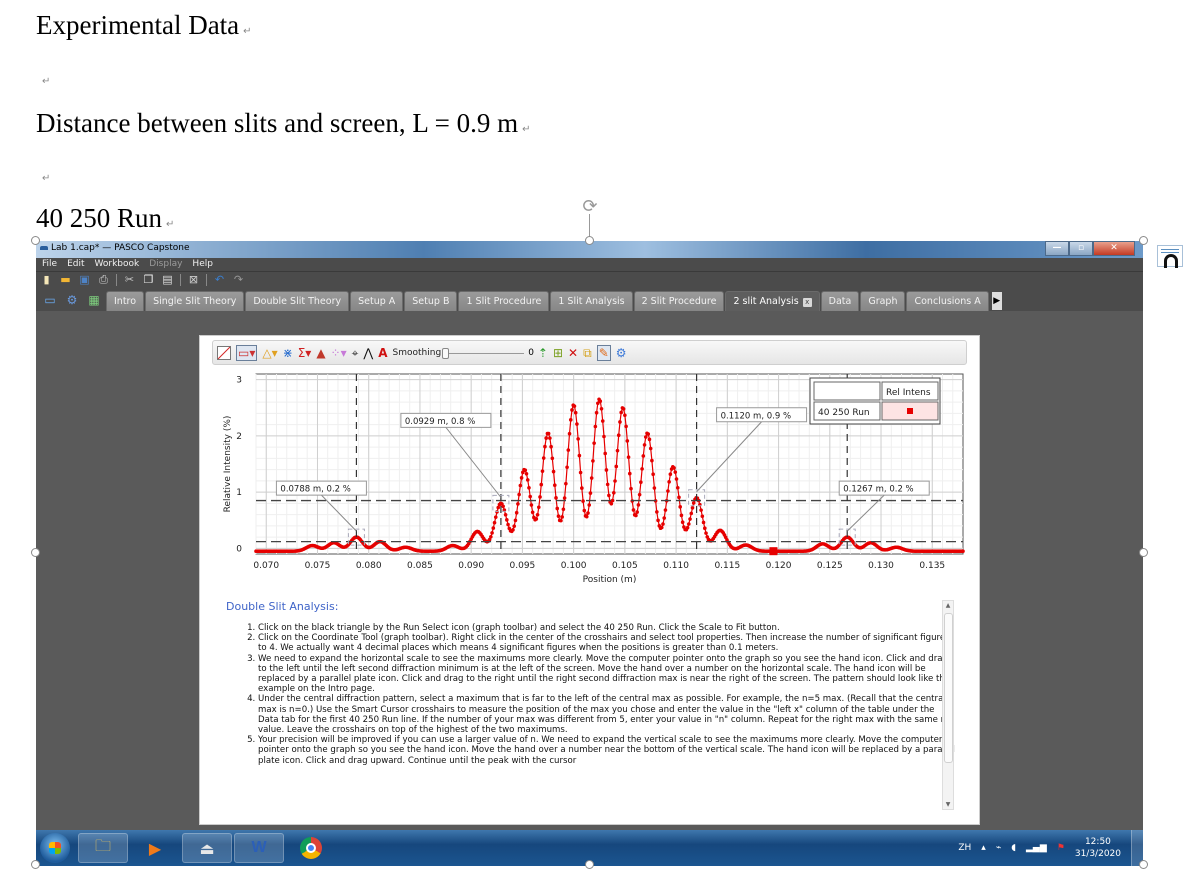 This screenshot has width=1184, height=886. What do you see at coordinates (103, 280) in the screenshot?
I see `print-icon: ⎙` at bounding box center [103, 280].